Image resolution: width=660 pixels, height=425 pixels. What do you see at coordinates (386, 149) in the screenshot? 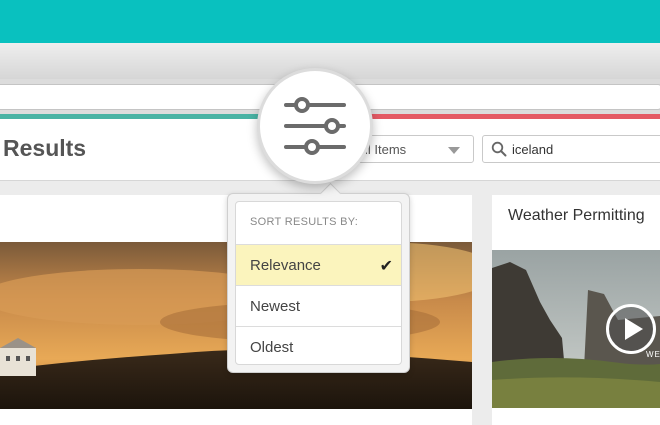
I see `item-type-value: ll Items` at bounding box center [386, 149].